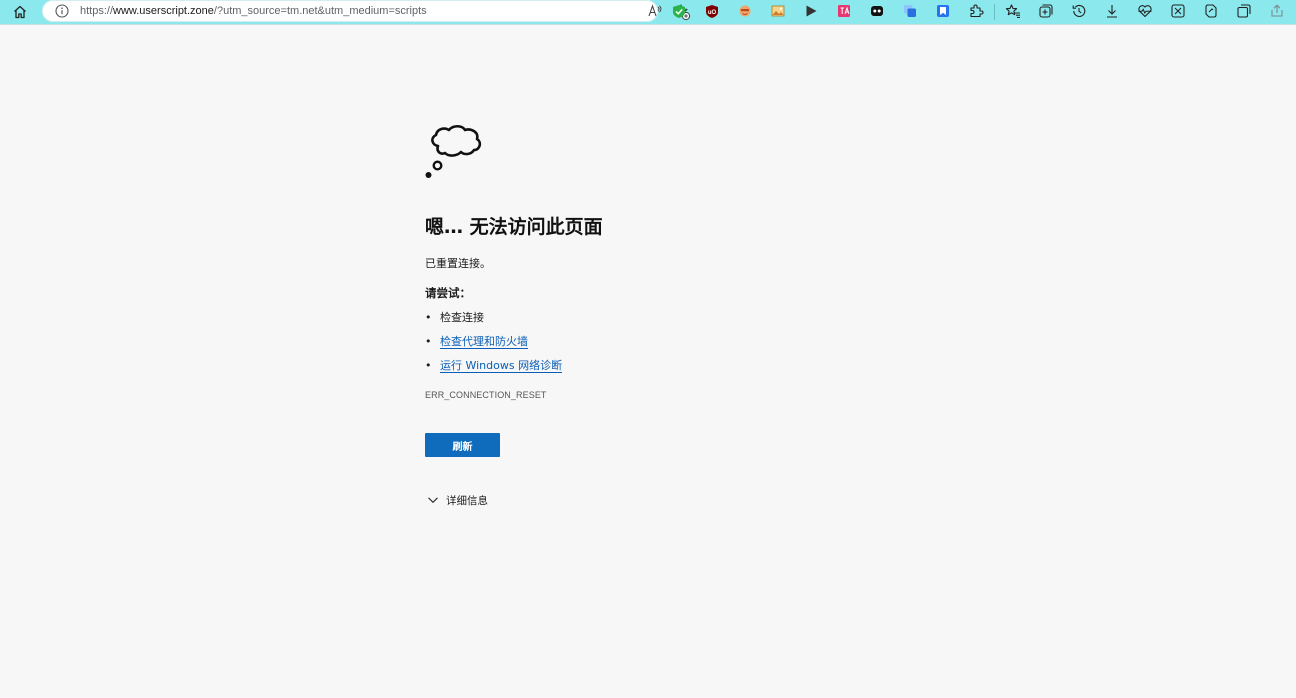 The width and height of the screenshot is (1296, 698). Describe the element at coordinates (462, 317) in the screenshot. I see `suggestion-check-connection: 检查连接` at that location.